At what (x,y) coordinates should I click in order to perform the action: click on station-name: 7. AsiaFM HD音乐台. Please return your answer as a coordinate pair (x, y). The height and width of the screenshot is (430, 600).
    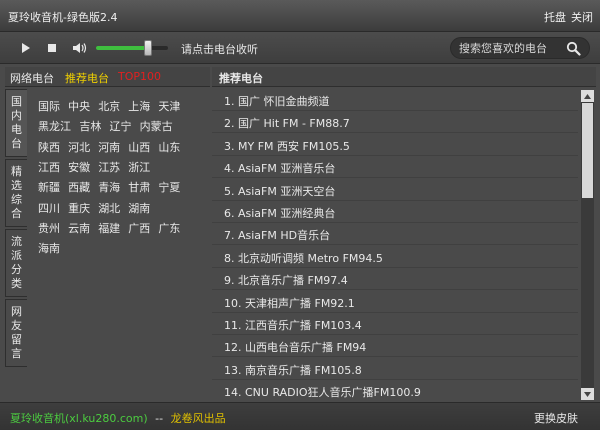
    Looking at the image, I should click on (277, 236).